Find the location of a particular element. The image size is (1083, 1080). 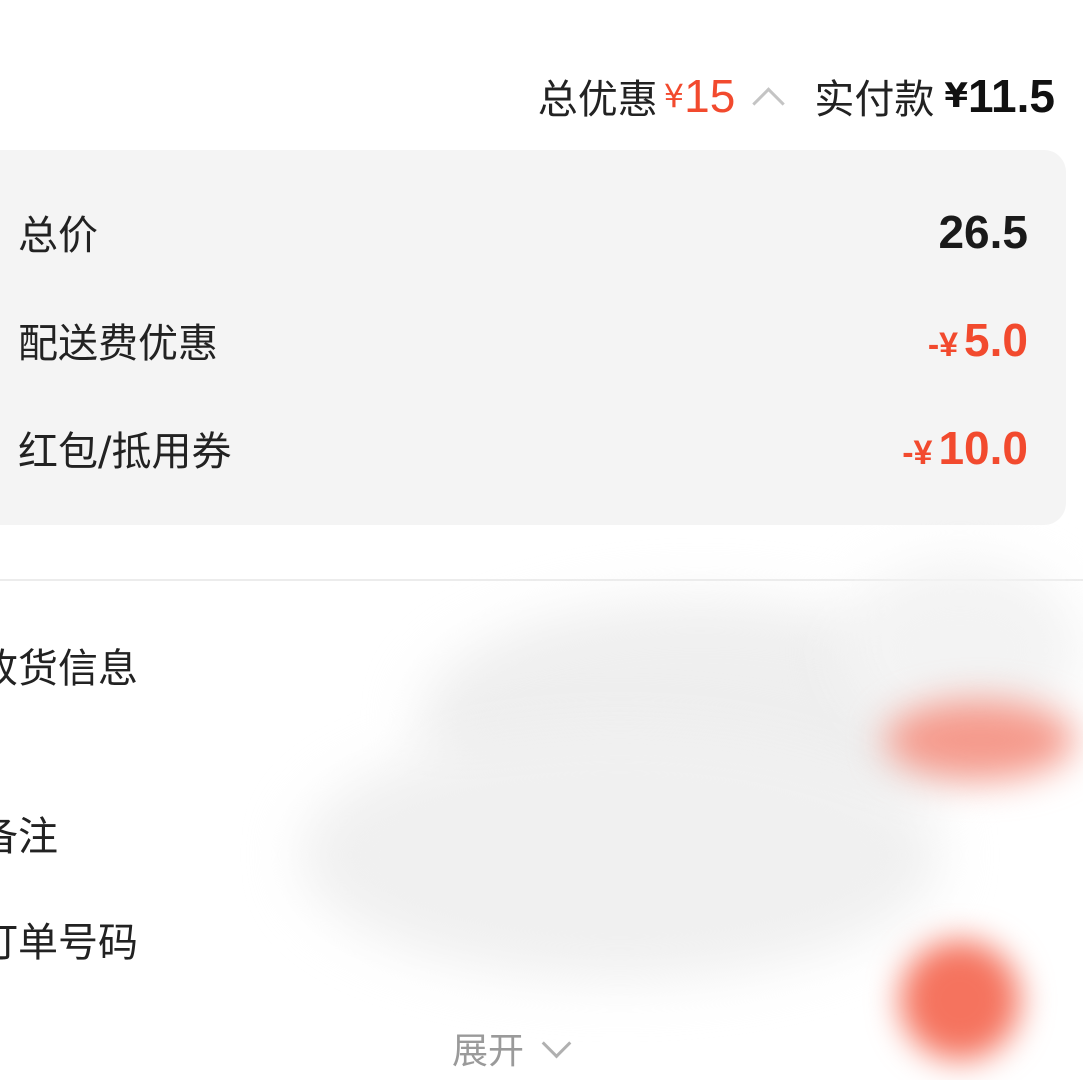

expand-toggle: 展开 is located at coordinates (512, 1048).